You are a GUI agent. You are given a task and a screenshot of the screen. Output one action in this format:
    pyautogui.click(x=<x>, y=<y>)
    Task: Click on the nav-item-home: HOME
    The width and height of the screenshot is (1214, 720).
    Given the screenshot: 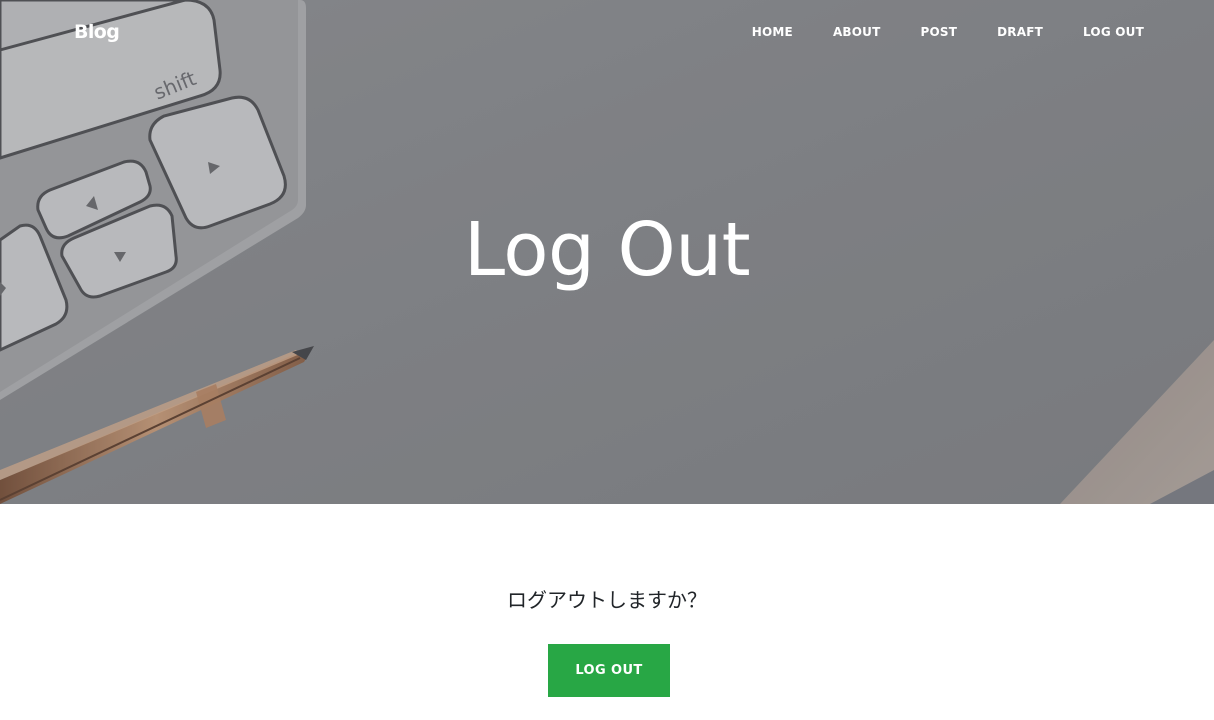 What is the action you would take?
    pyautogui.click(x=772, y=32)
    